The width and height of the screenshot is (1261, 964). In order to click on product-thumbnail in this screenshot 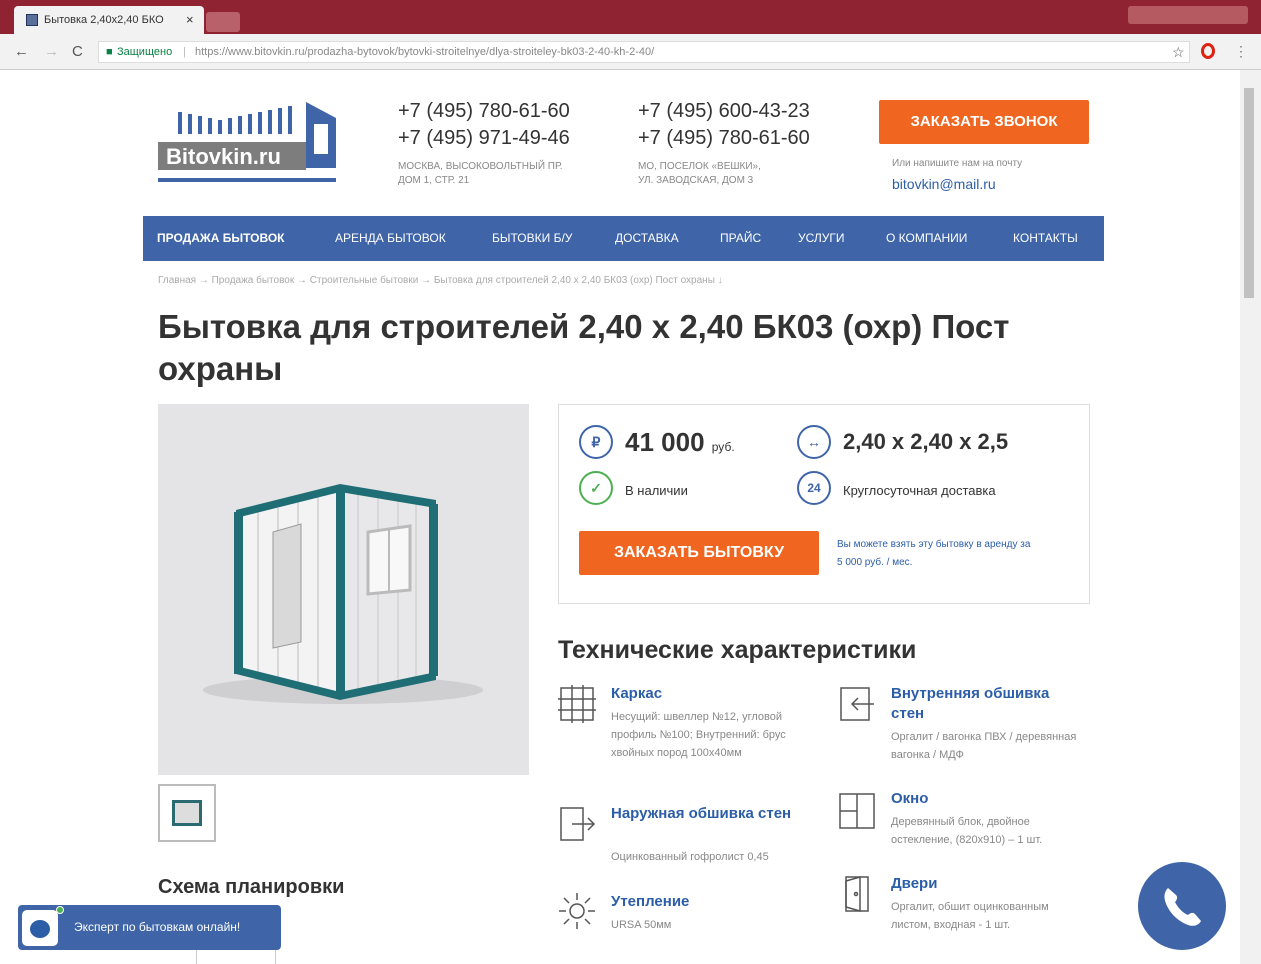, I will do `click(187, 813)`.